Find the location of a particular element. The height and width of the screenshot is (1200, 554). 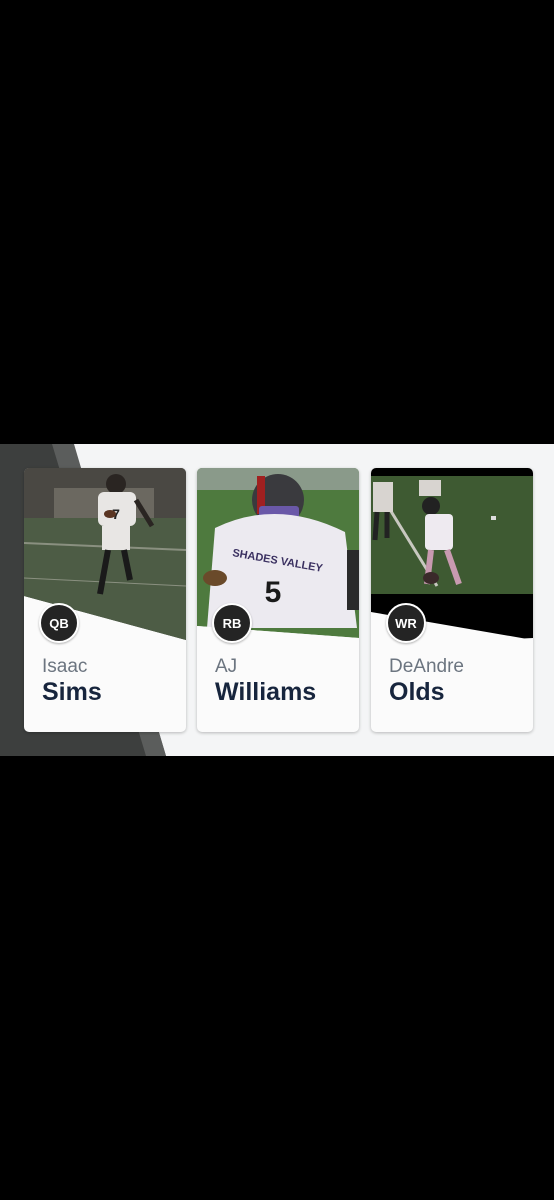

player-last-name: Olds is located at coordinates (417, 692).